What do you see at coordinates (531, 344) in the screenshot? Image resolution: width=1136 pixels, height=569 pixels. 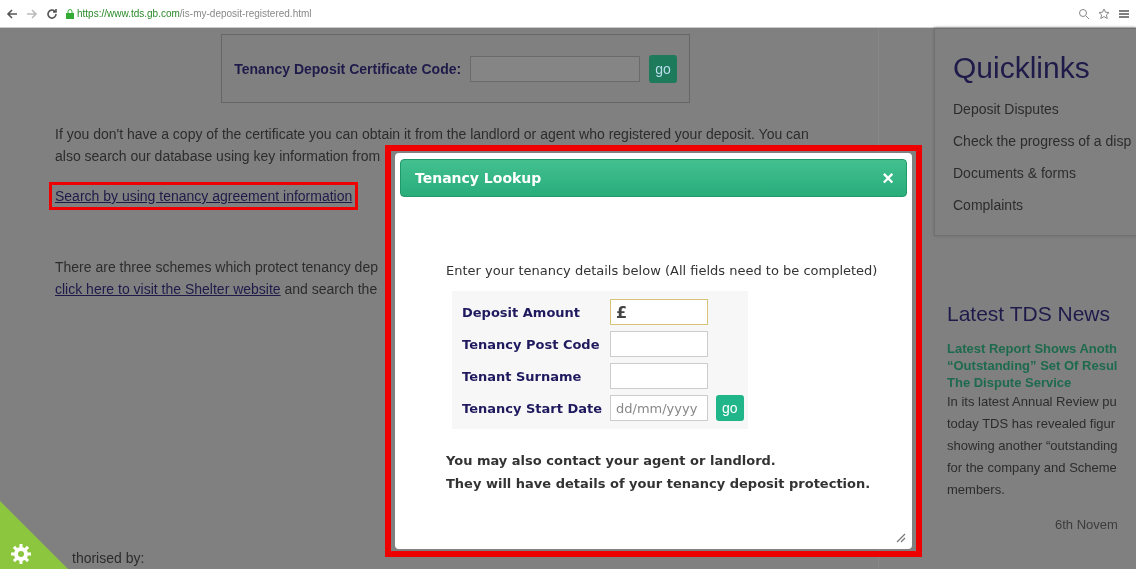 I see `field-label: Tenancy Post Code` at bounding box center [531, 344].